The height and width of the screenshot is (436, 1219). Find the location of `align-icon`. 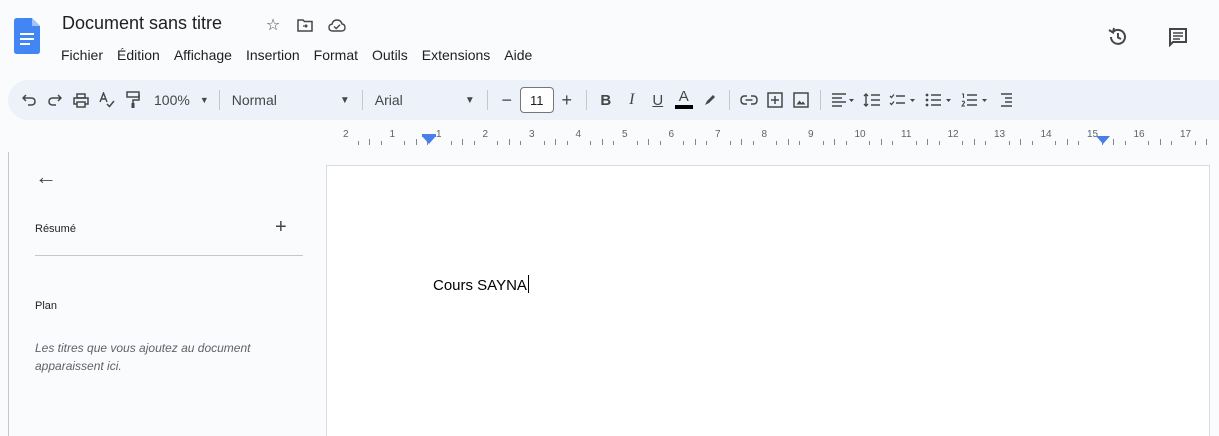

align-icon is located at coordinates (843, 100).